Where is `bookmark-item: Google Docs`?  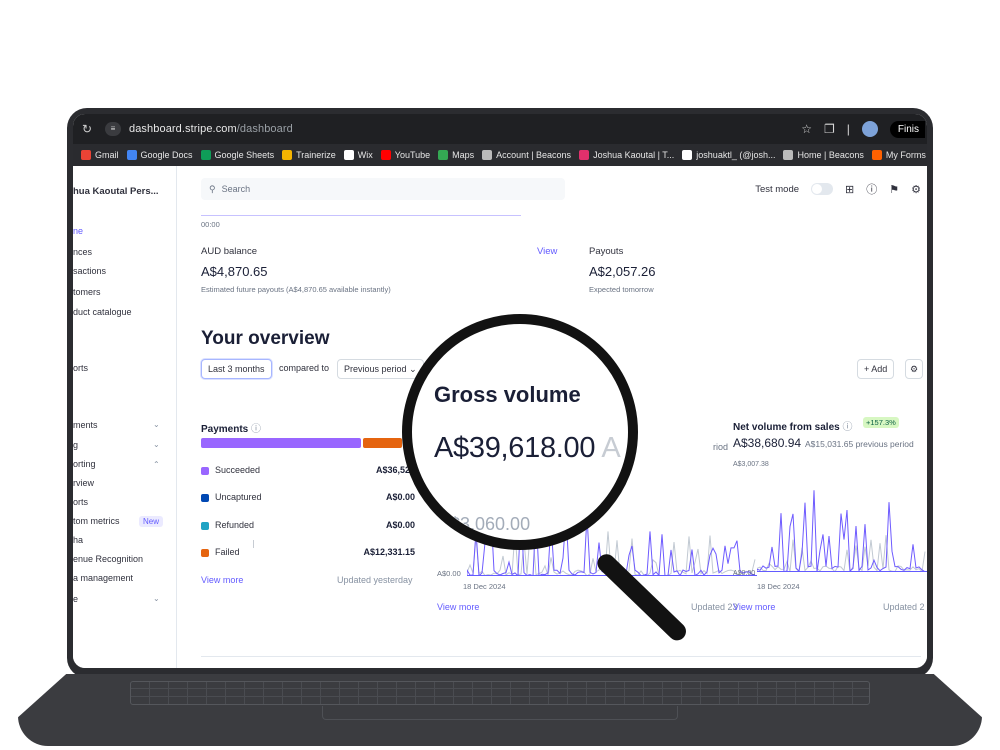
bookmark-item: Google Docs is located at coordinates (159, 155).